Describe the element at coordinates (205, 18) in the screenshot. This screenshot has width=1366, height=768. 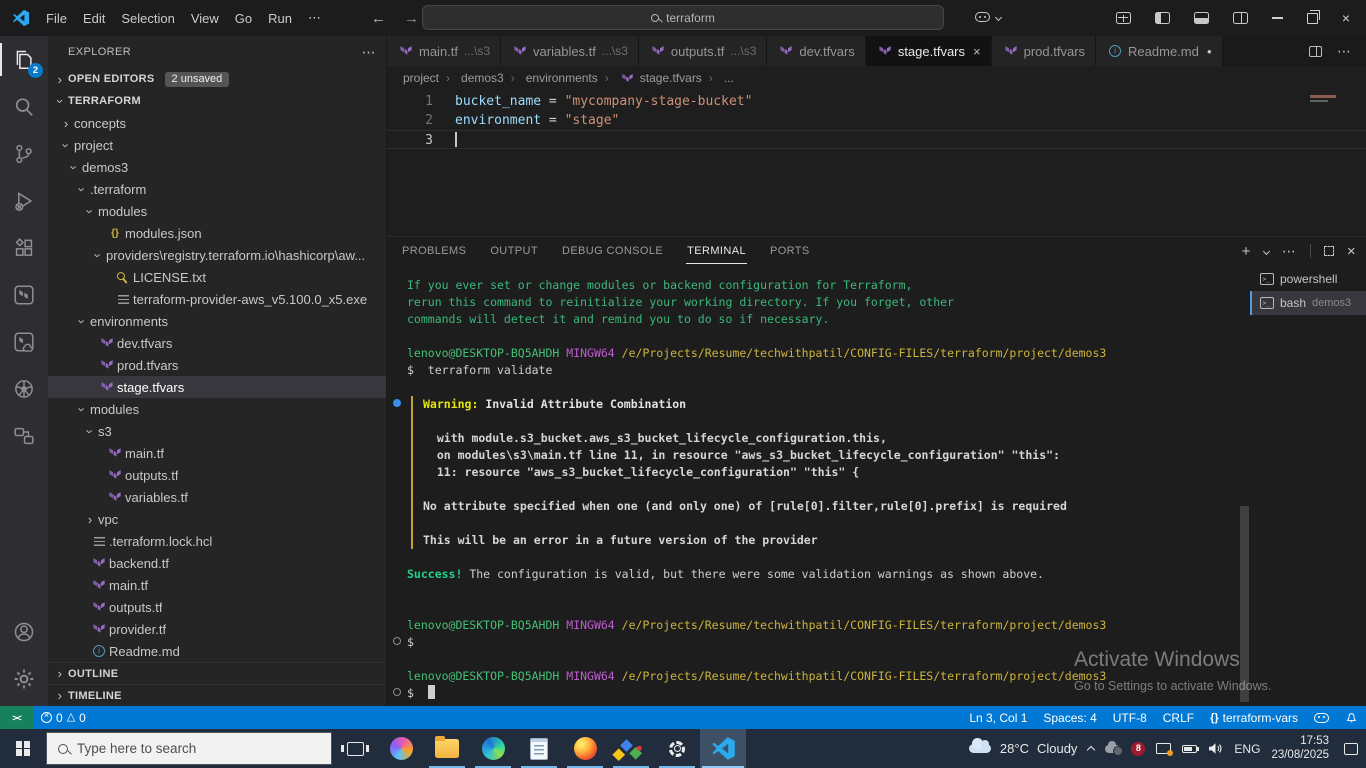
I see `menu-item: View` at that location.